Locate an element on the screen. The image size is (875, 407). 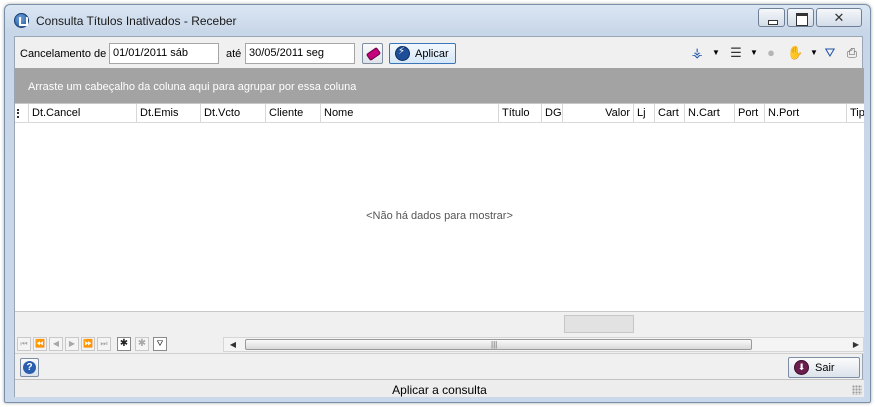
exit-button: ⬇ Sair is located at coordinates (824, 367).